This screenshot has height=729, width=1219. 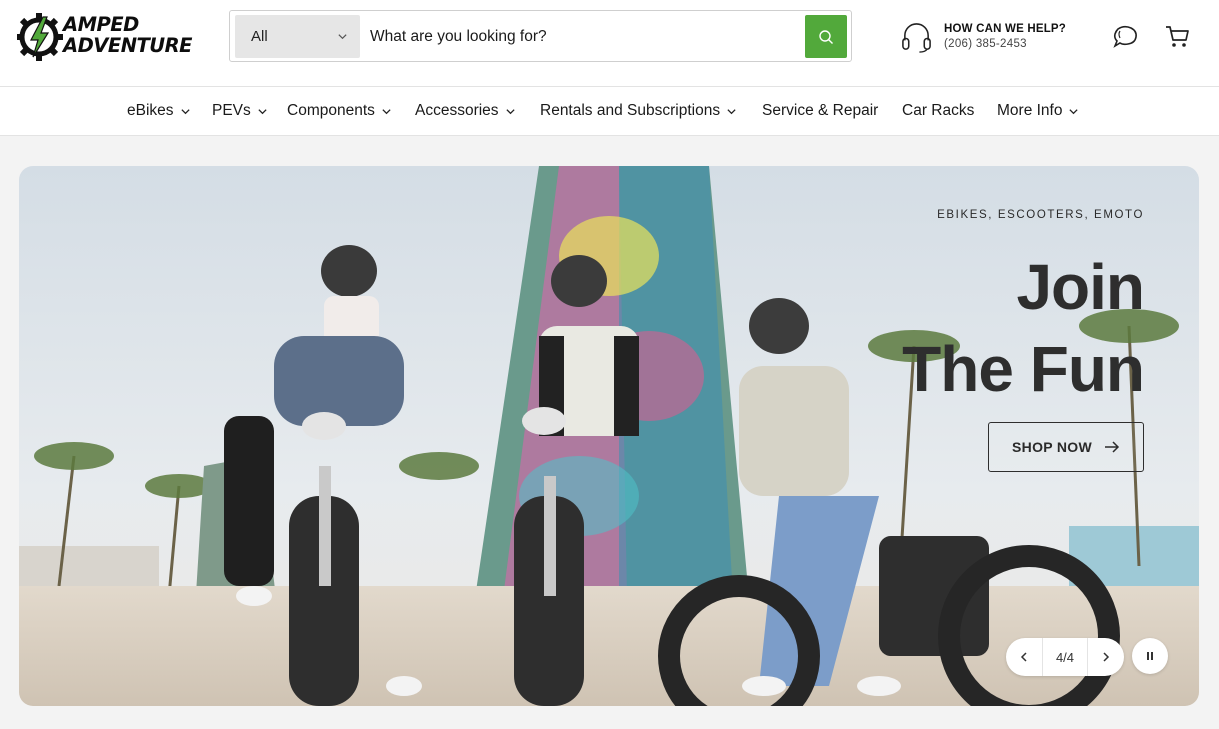 I want to click on slide-counter: 4/4, so click(x=1065, y=657).